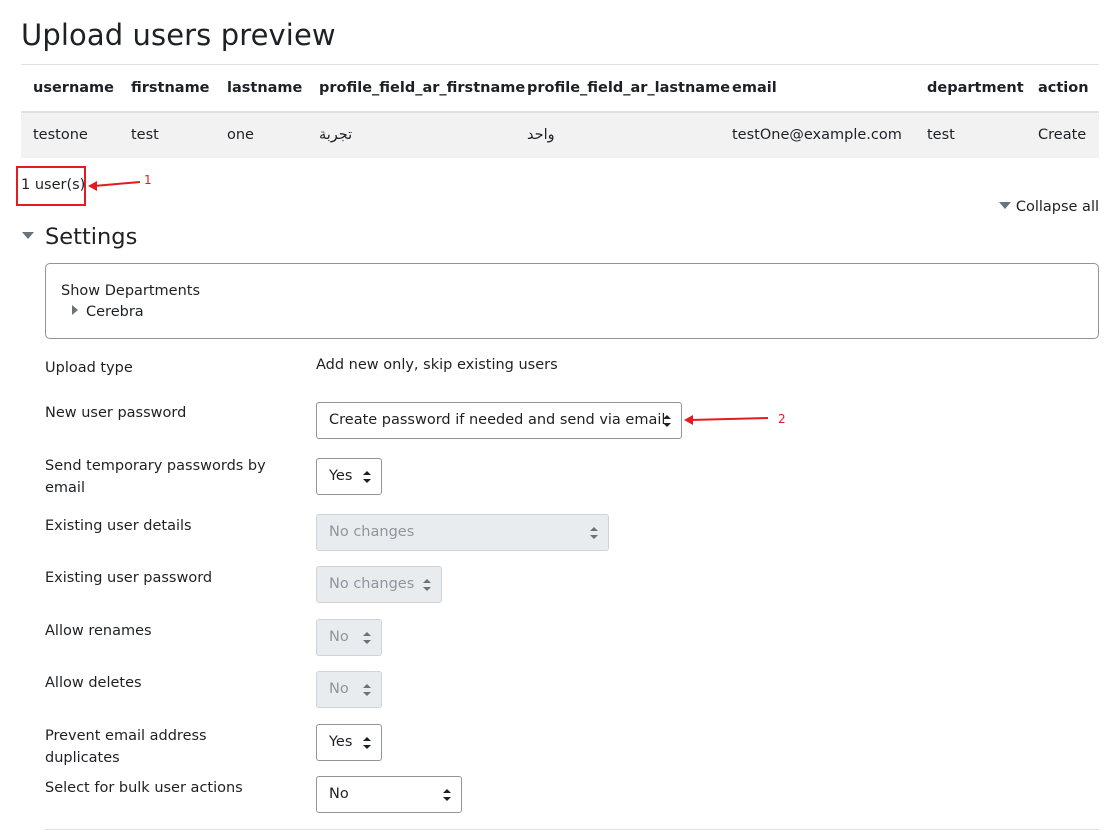  What do you see at coordinates (339, 637) in the screenshot?
I see `allow-renames-value: No` at bounding box center [339, 637].